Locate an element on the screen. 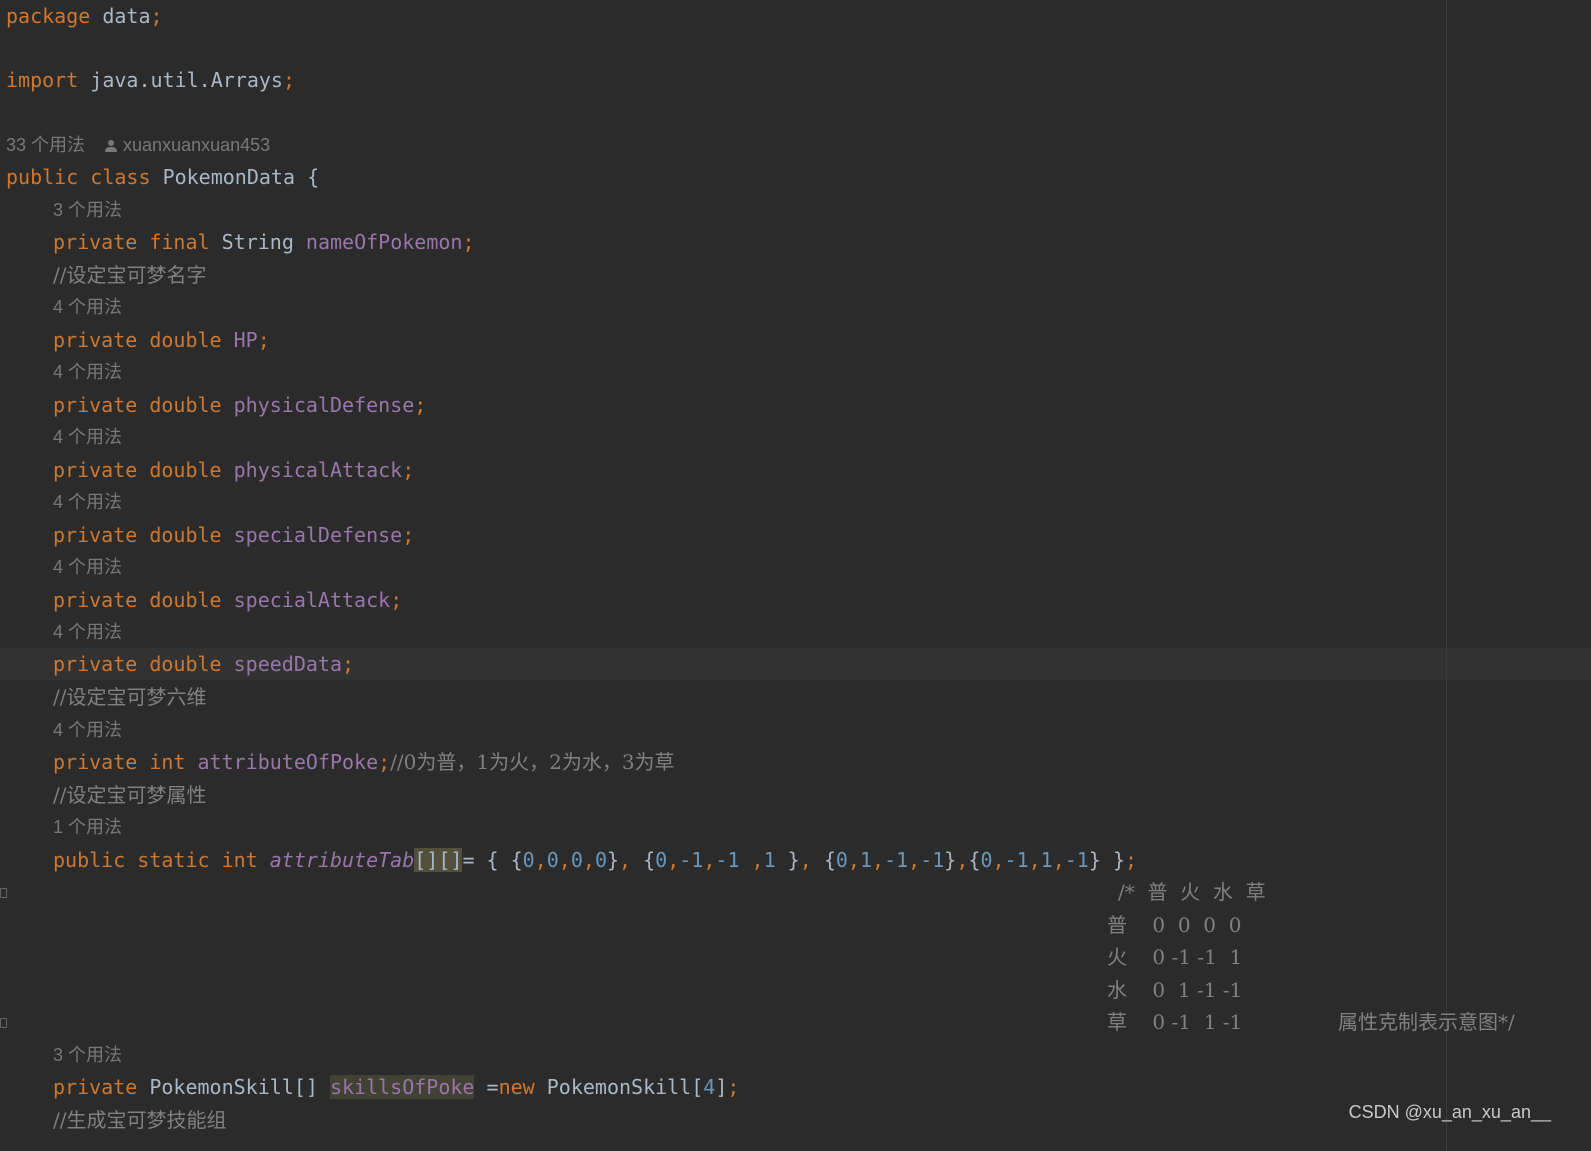 The width and height of the screenshot is (1591, 1151). fold-end-icon is located at coordinates (3, 1023).